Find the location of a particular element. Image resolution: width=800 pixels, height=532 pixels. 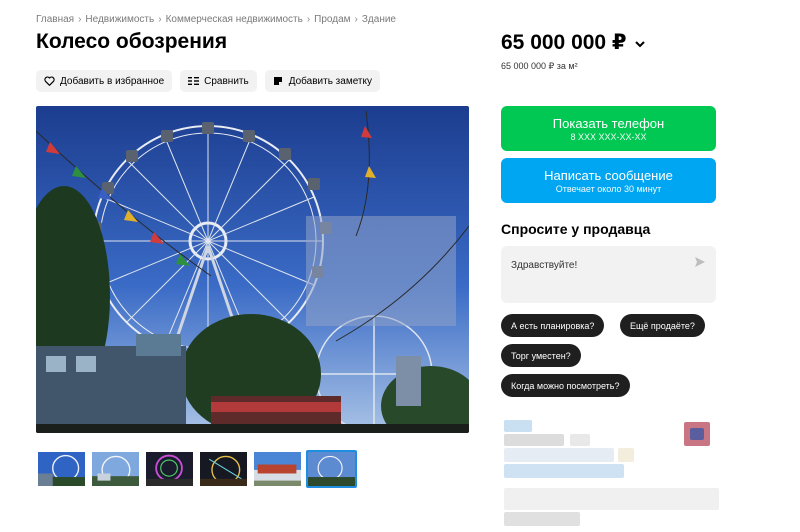

price: 65 000 000 ₽ is located at coordinates (573, 42).